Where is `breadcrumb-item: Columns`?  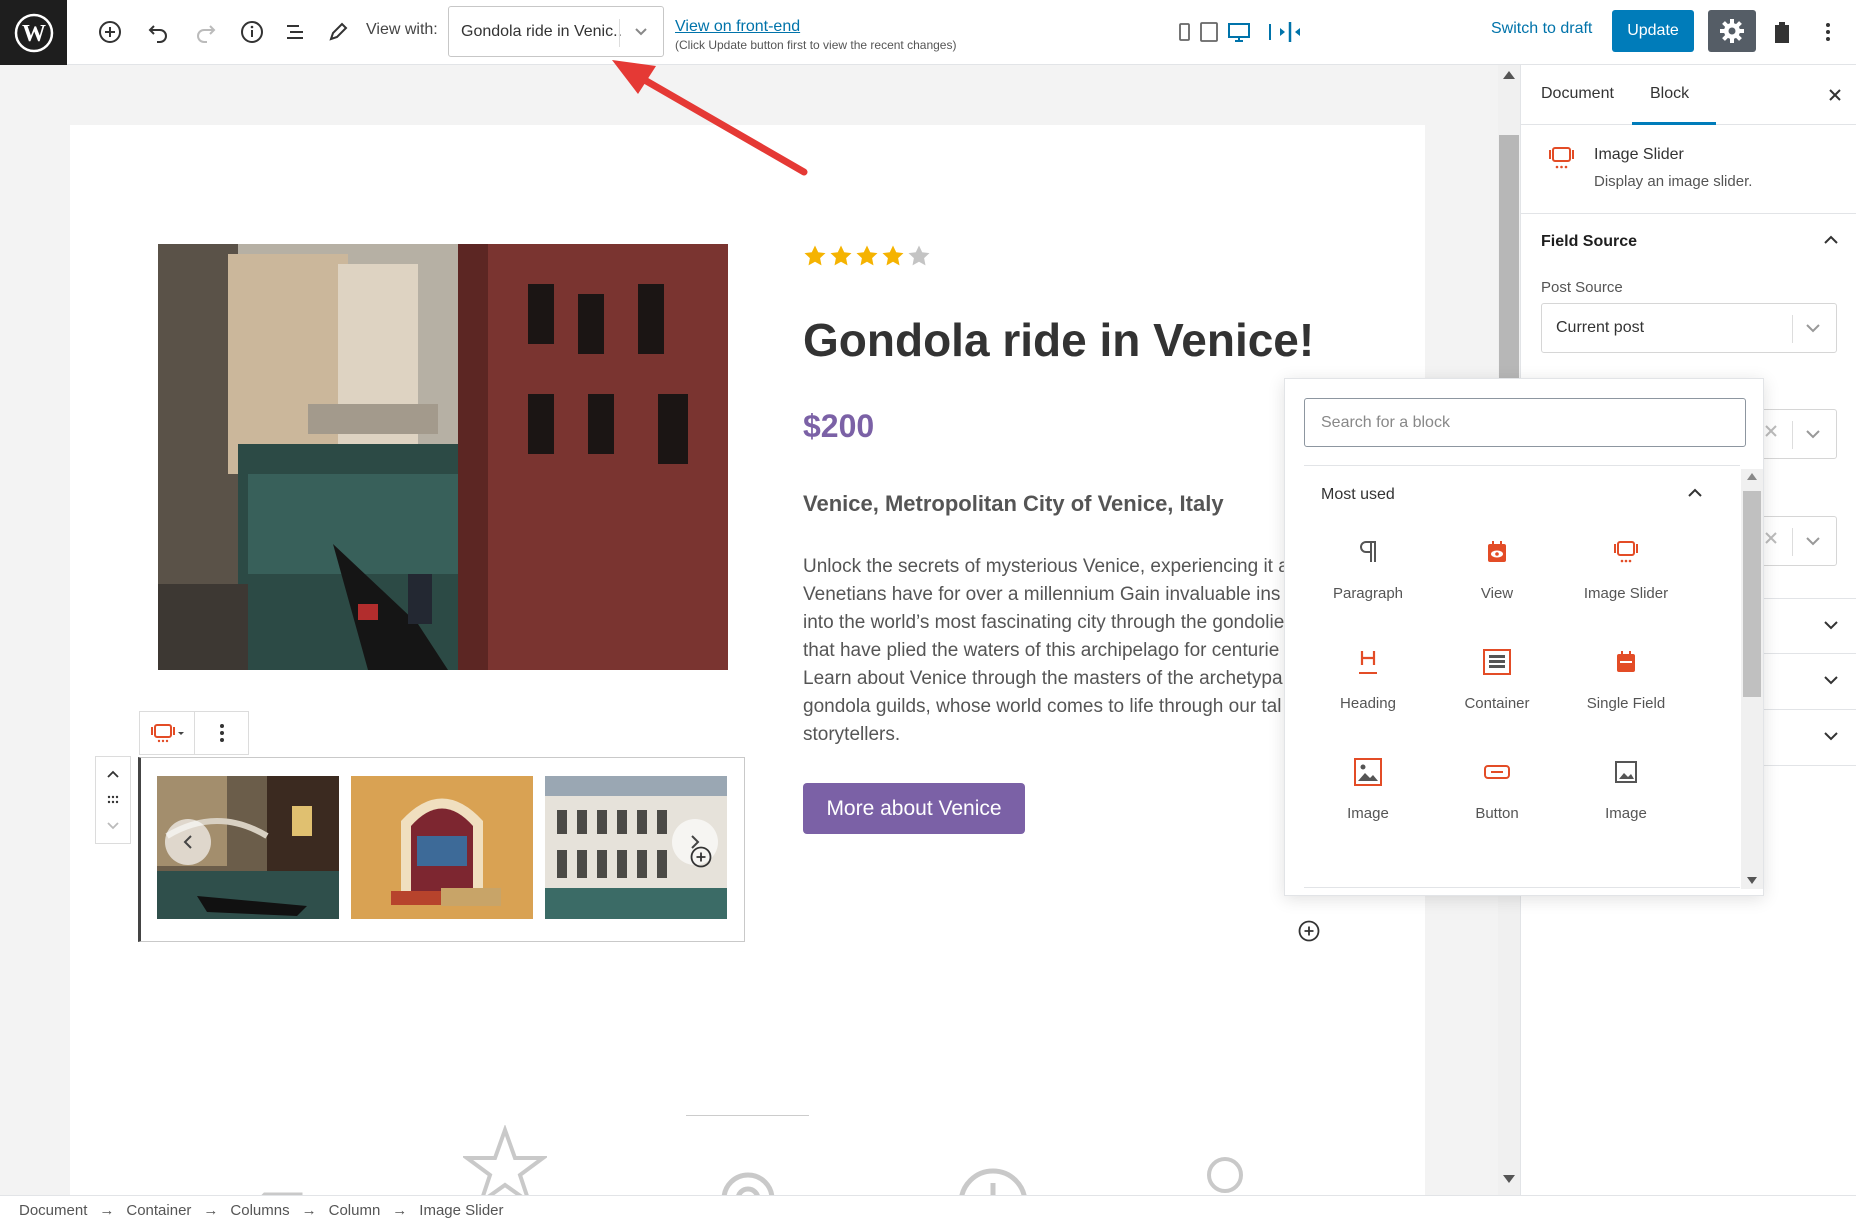 breadcrumb-item: Columns is located at coordinates (259, 1210).